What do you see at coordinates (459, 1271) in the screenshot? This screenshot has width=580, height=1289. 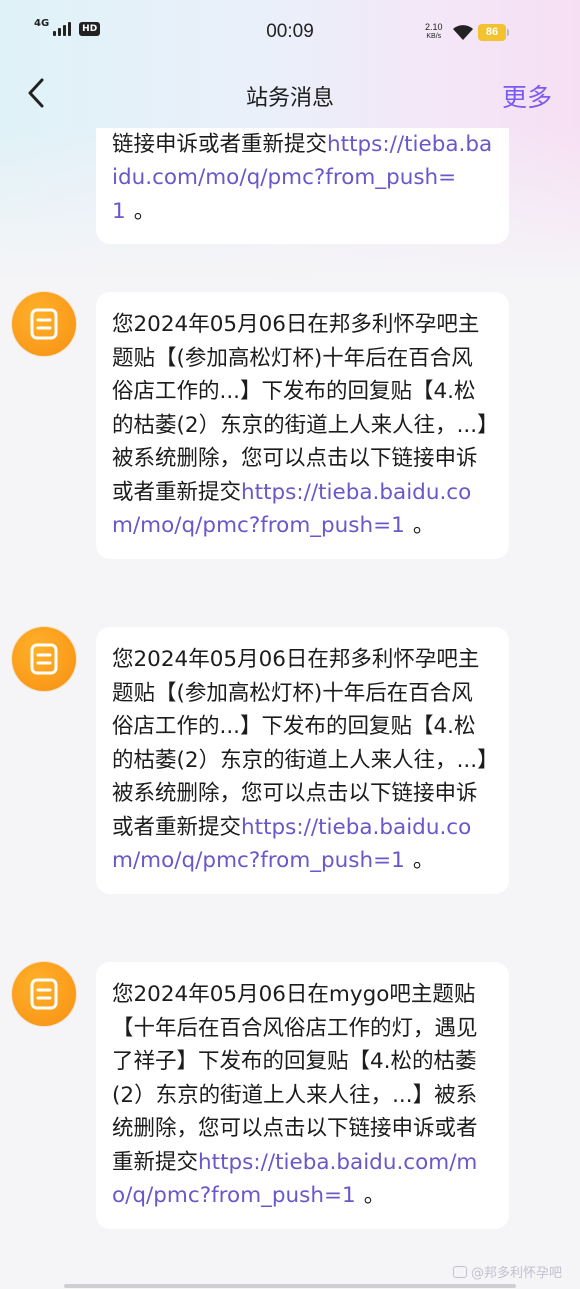 I see `watermark-icon` at bounding box center [459, 1271].